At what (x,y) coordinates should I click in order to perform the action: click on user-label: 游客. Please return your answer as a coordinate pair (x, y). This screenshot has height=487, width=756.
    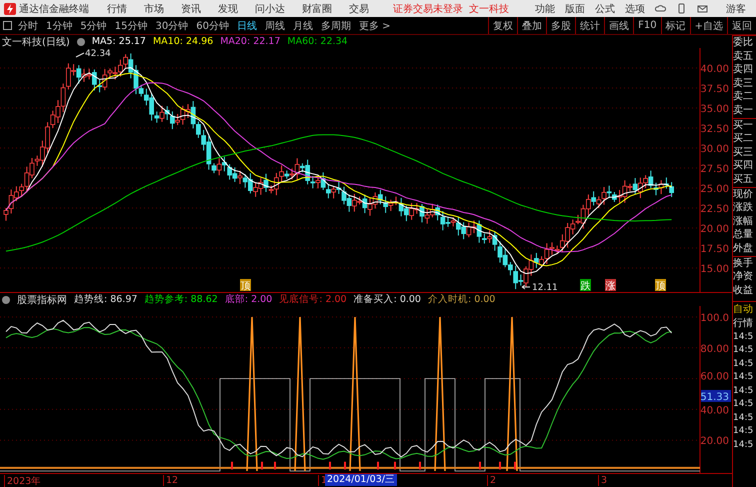
    Looking at the image, I should click on (736, 9).